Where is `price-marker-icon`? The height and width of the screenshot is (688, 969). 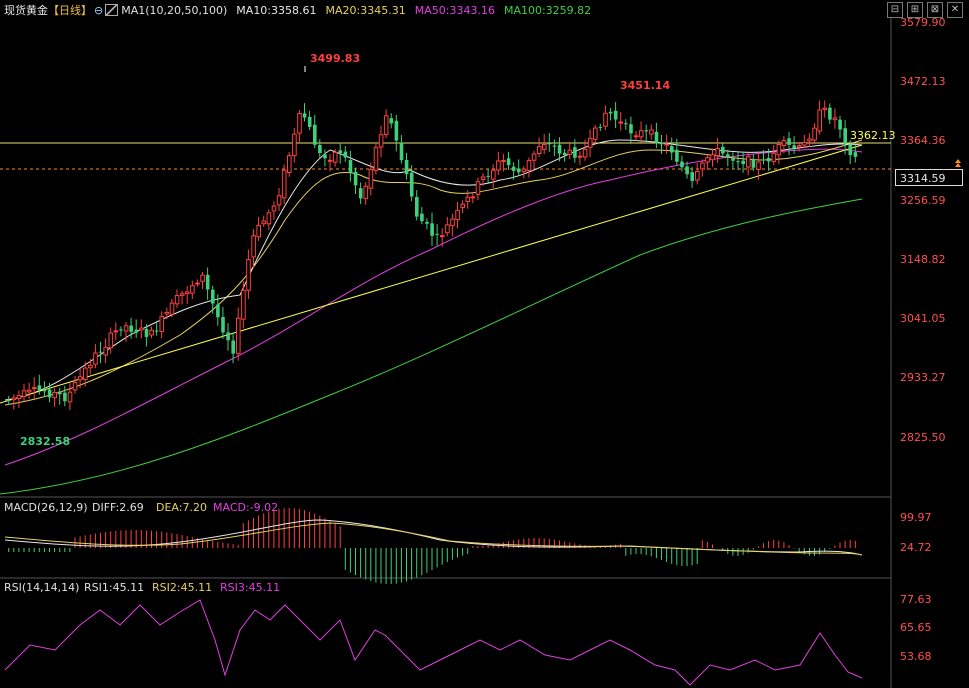
price-marker-icon is located at coordinates (958, 161).